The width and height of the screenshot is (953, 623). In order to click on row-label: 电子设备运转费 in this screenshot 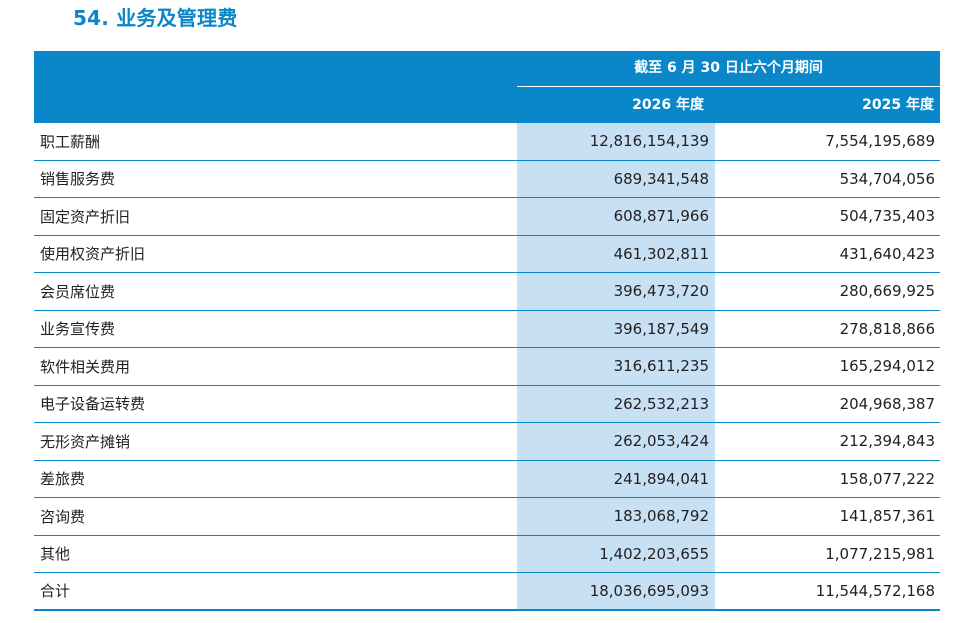, I will do `click(93, 404)`.